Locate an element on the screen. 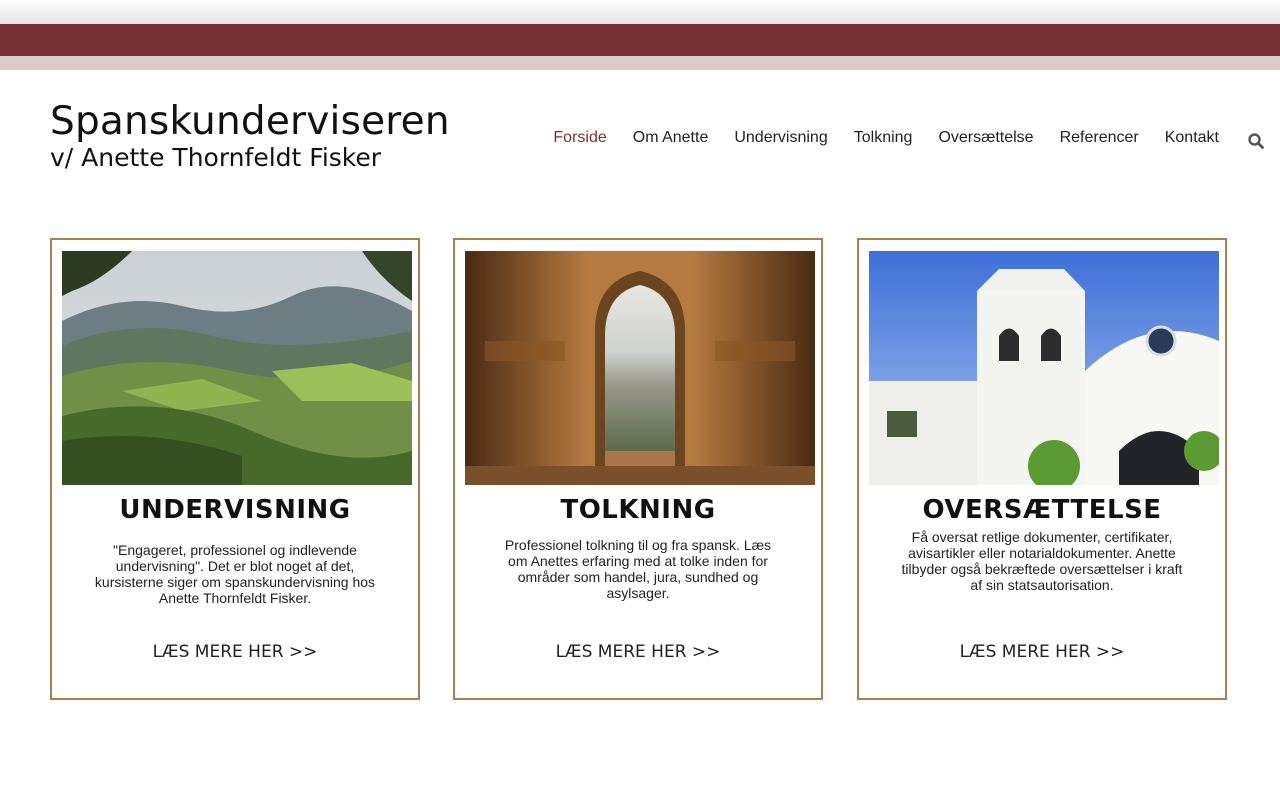 Image resolution: width=1280 pixels, height=800 pixels. nav-item-oversaettelse: Oversættelse is located at coordinates (985, 138).